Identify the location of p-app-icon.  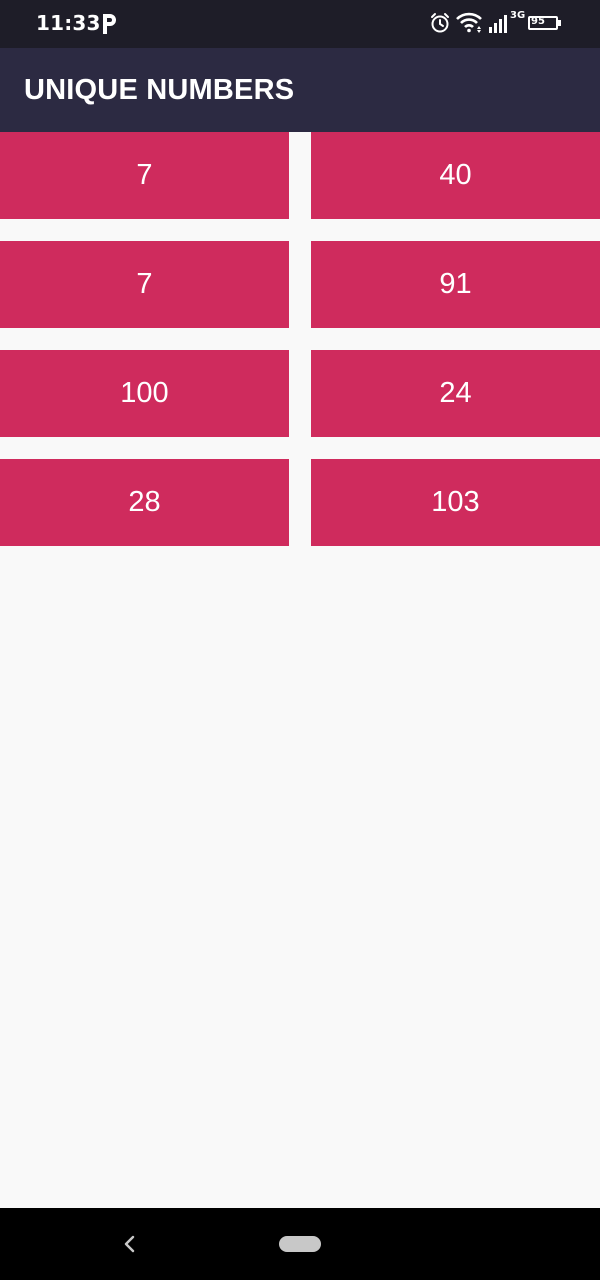
(109, 24).